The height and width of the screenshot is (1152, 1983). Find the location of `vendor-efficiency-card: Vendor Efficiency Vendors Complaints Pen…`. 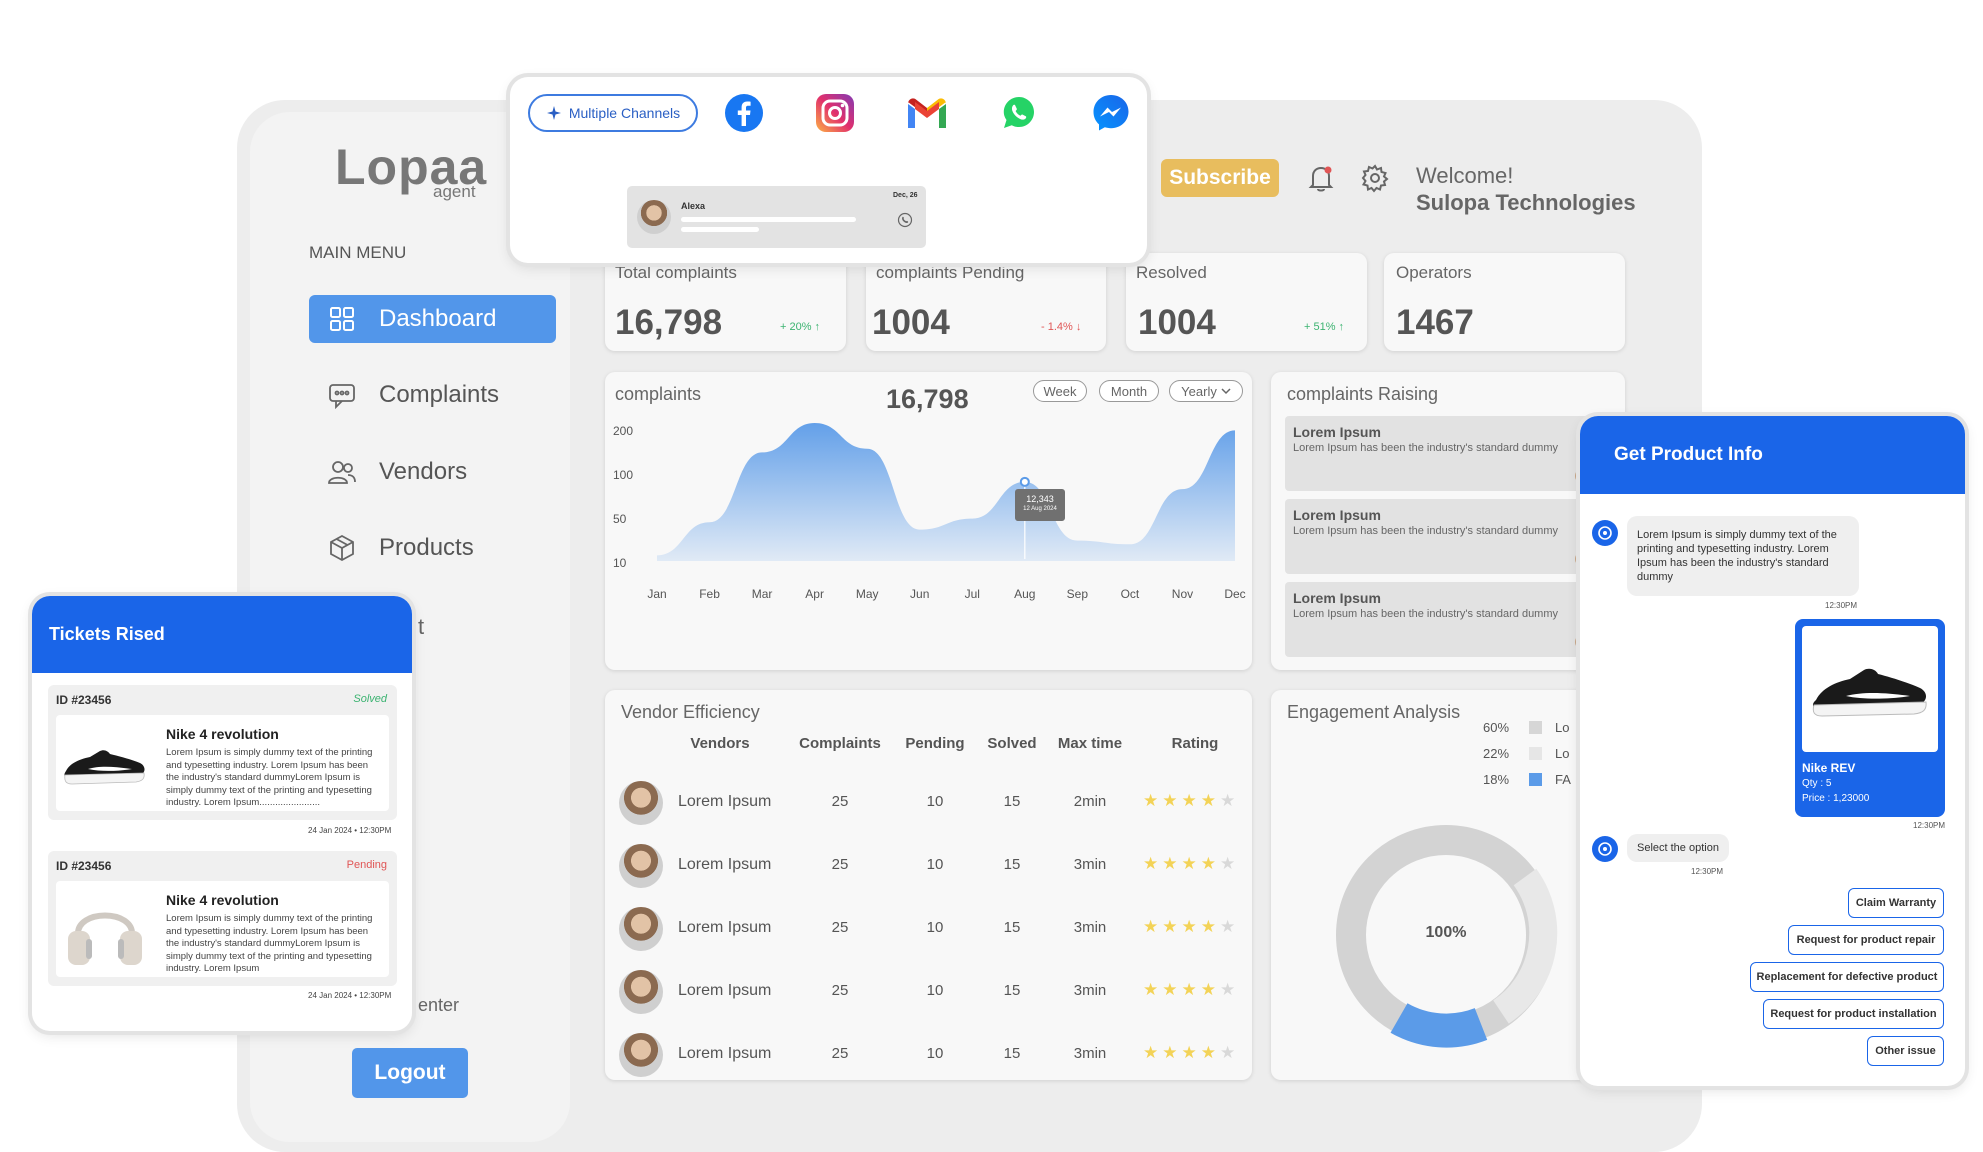

vendor-efficiency-card: Vendor Efficiency Vendors Complaints Pen… is located at coordinates (928, 885).